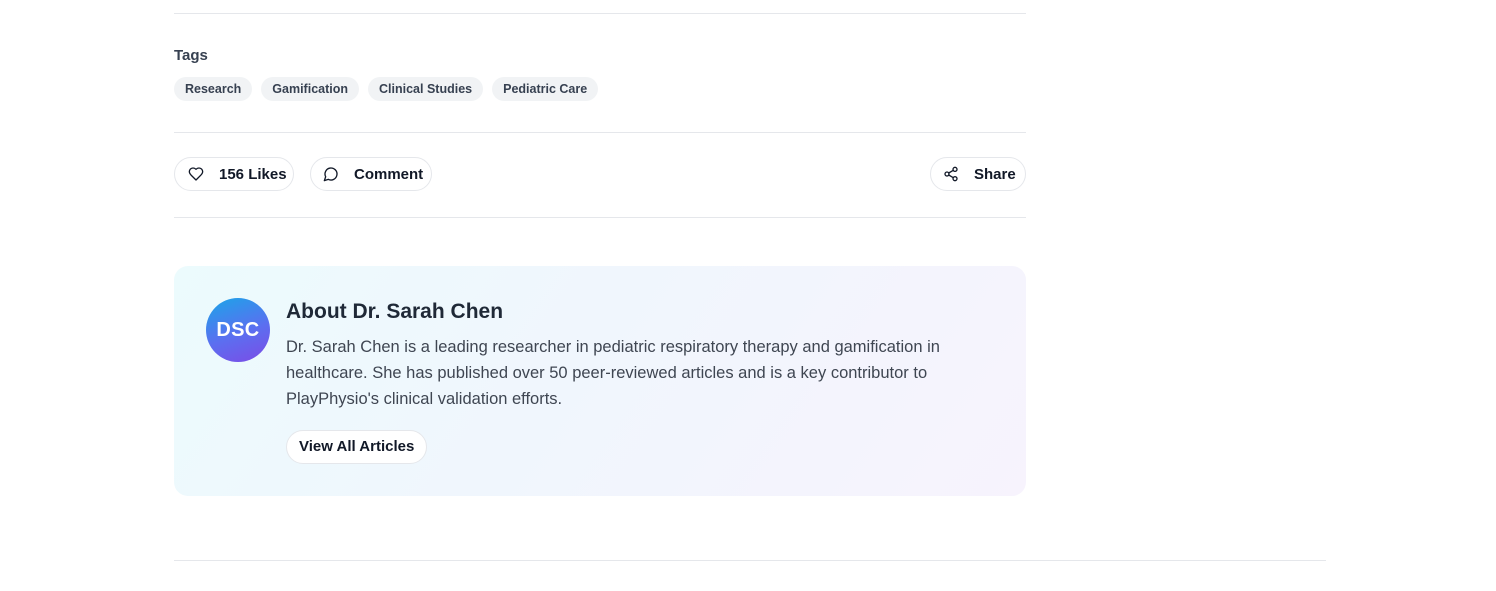 This screenshot has width=1496, height=591. What do you see at coordinates (238, 330) in the screenshot?
I see `avatar: DSC` at bounding box center [238, 330].